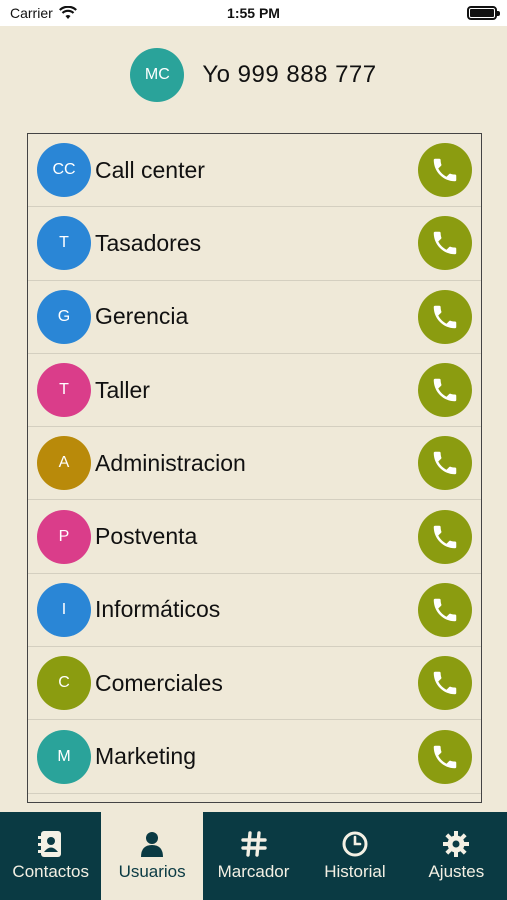 Image resolution: width=507 pixels, height=900 pixels. I want to click on list-item, so click(254, 798).